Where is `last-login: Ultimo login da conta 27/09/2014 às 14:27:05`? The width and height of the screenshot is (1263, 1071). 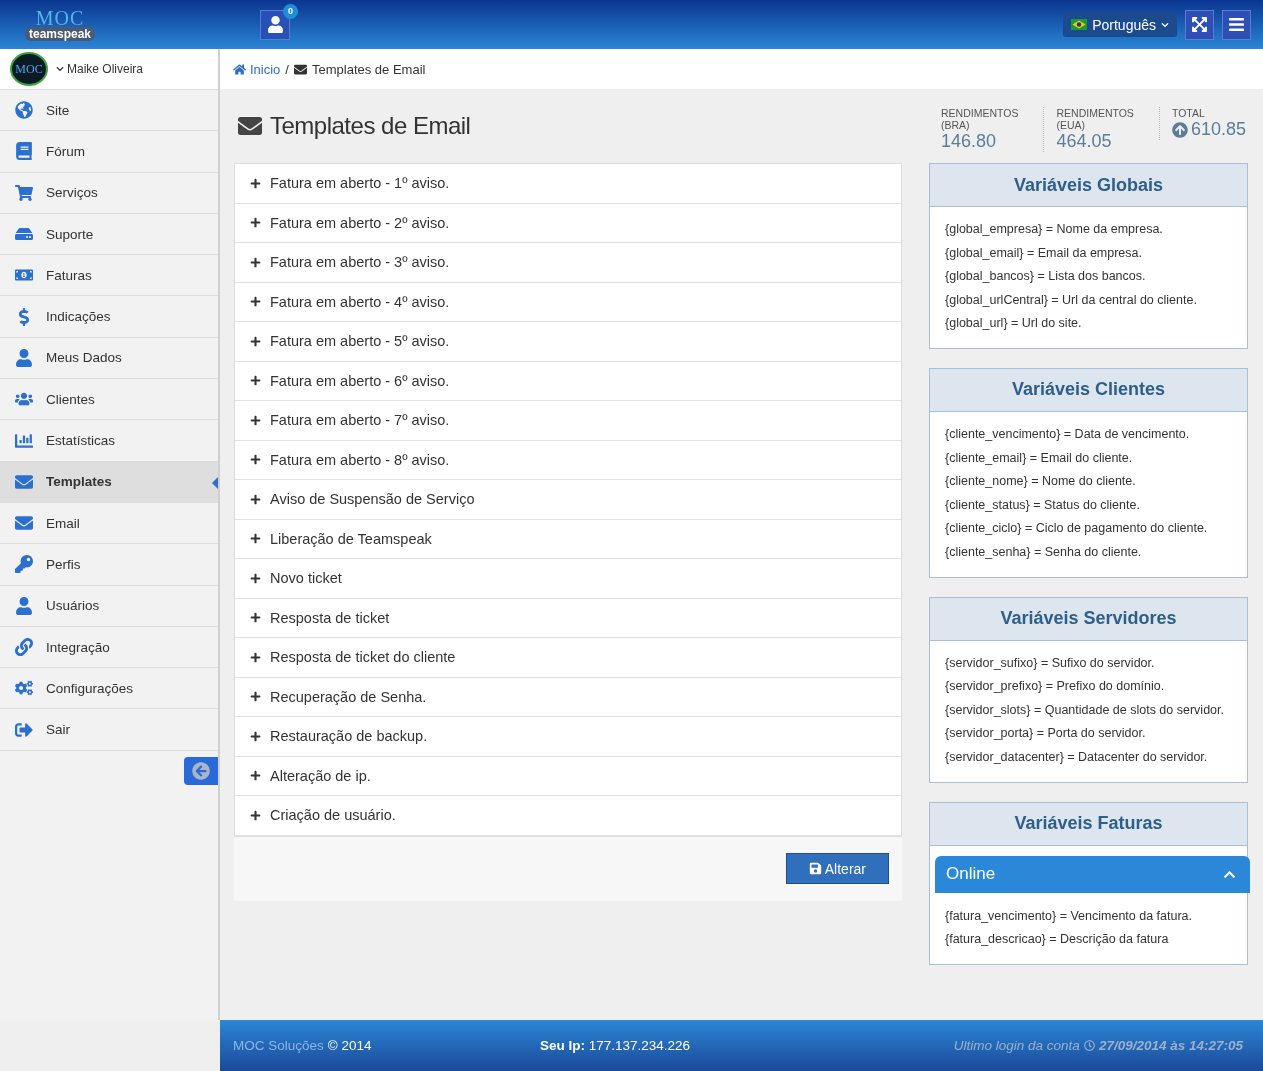
last-login: Ultimo login da conta 27/09/2014 às 14:27:05 is located at coordinates (1098, 1045).